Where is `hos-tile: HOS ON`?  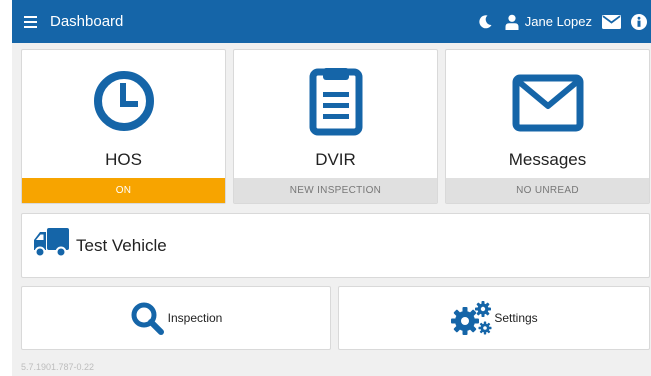
hos-tile: HOS ON is located at coordinates (123, 126).